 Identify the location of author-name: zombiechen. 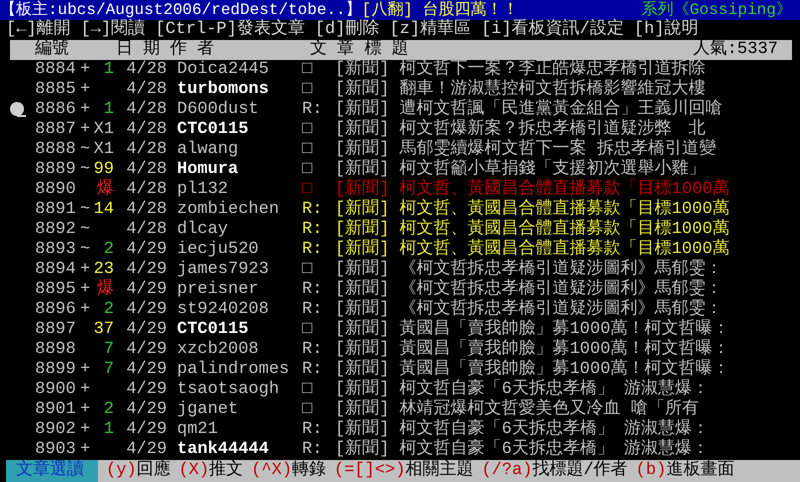
(228, 209).